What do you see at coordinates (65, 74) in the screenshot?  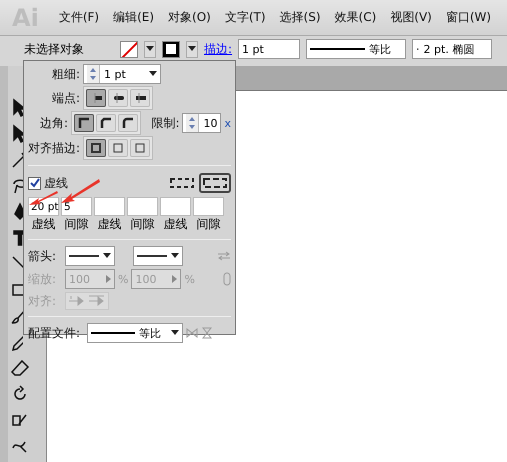 I see `field-label: 粗细:` at bounding box center [65, 74].